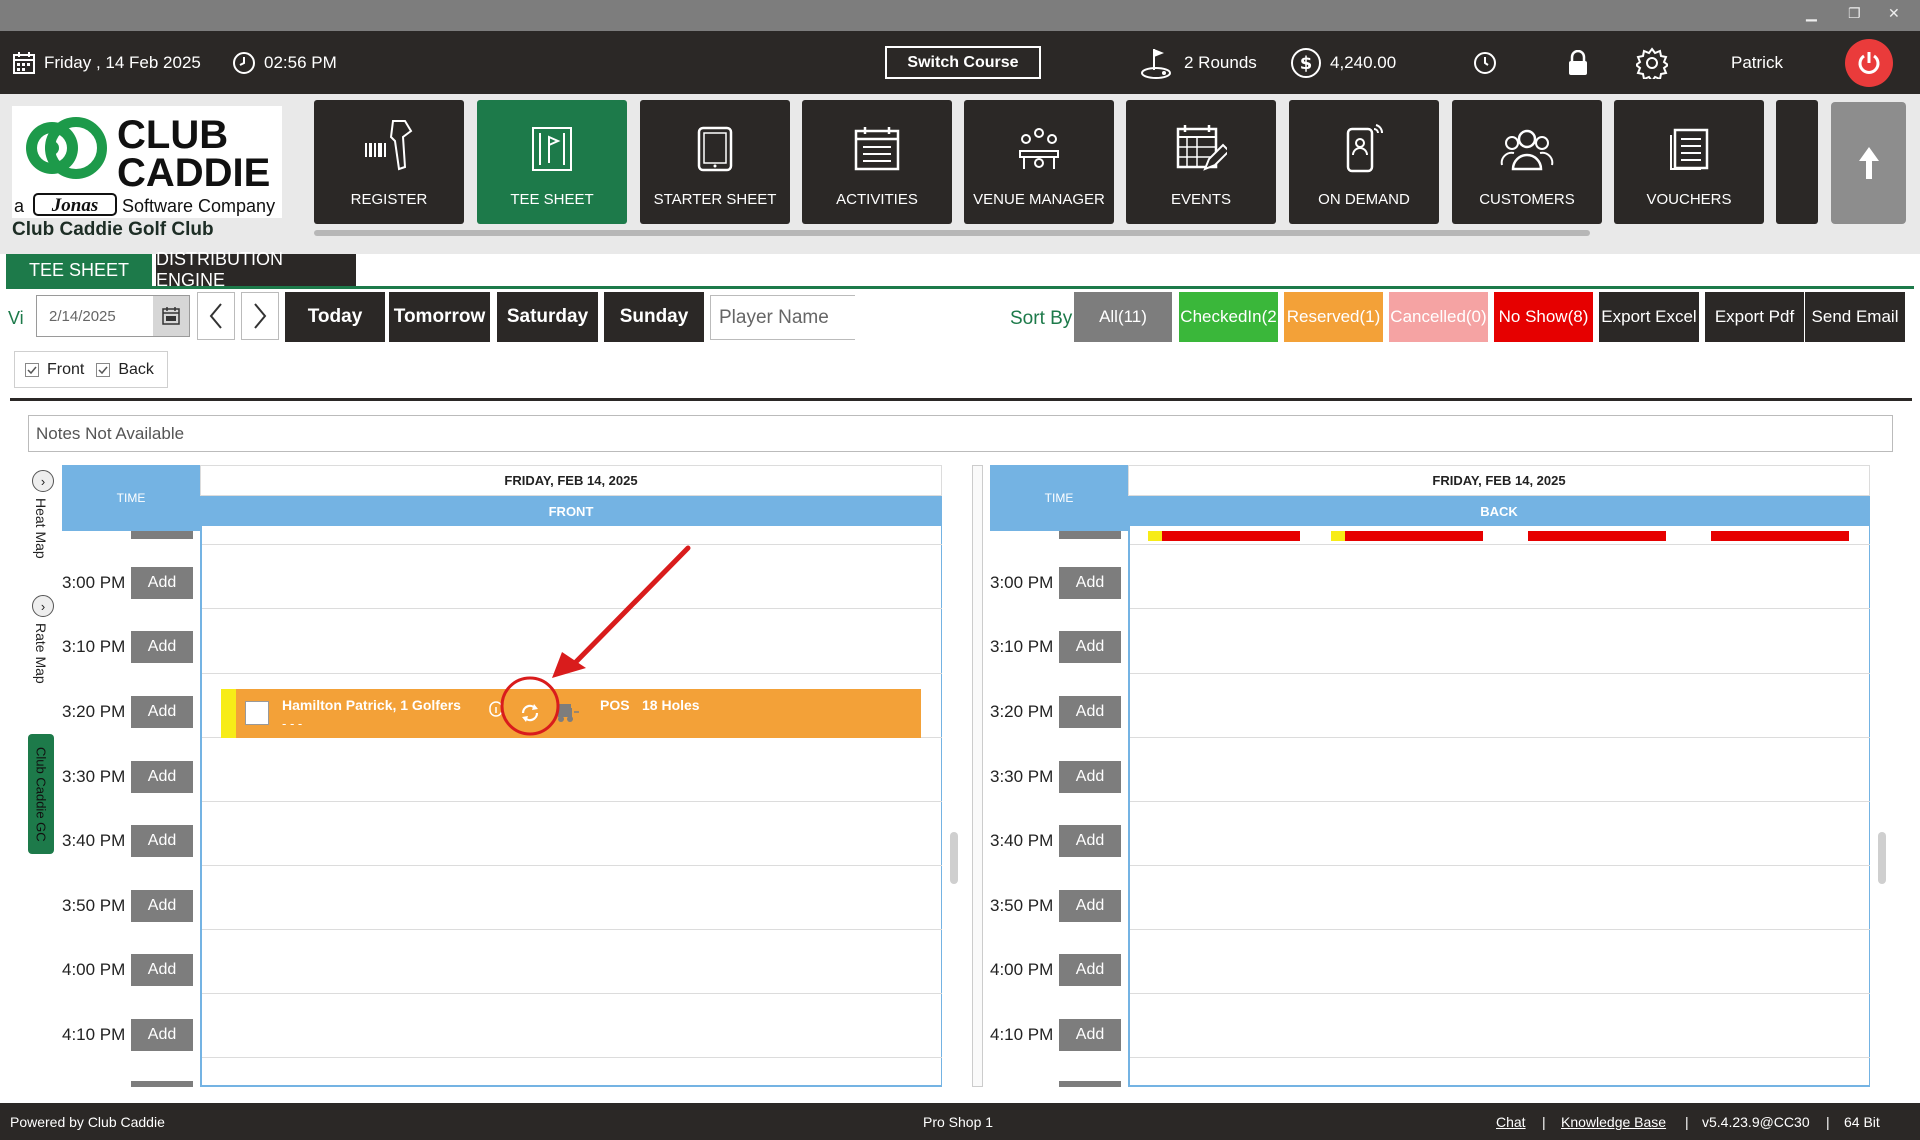 This screenshot has height=1140, width=1920. Describe the element at coordinates (1757, 62) in the screenshot. I see `user-name: Patrick` at that location.